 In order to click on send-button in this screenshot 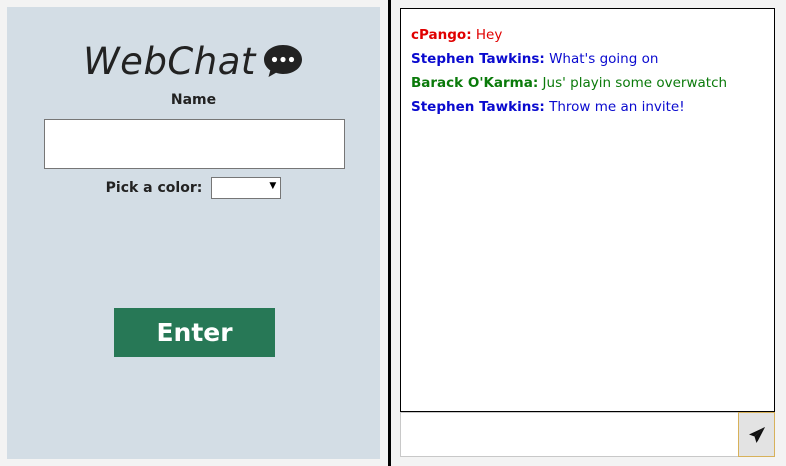, I will do `click(756, 434)`.